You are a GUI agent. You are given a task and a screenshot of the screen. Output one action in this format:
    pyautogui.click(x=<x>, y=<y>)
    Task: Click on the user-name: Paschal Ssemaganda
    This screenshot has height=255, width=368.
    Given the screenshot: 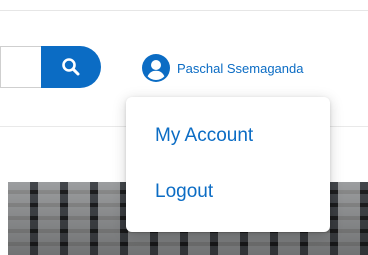 What is the action you would take?
    pyautogui.click(x=240, y=68)
    